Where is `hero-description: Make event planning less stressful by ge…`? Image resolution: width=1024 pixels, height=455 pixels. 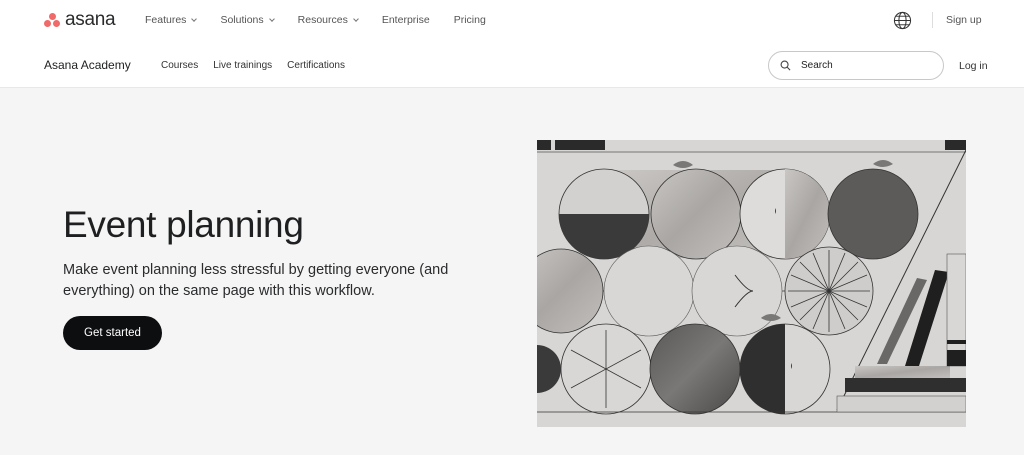
hero-description: Make event planning less stressful by ge… is located at coordinates (256, 280).